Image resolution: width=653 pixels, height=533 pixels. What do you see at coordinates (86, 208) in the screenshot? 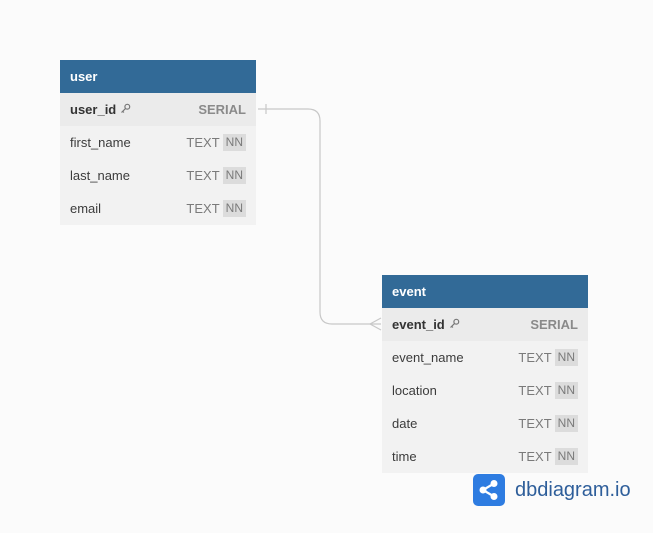
I see `column-name: email` at bounding box center [86, 208].